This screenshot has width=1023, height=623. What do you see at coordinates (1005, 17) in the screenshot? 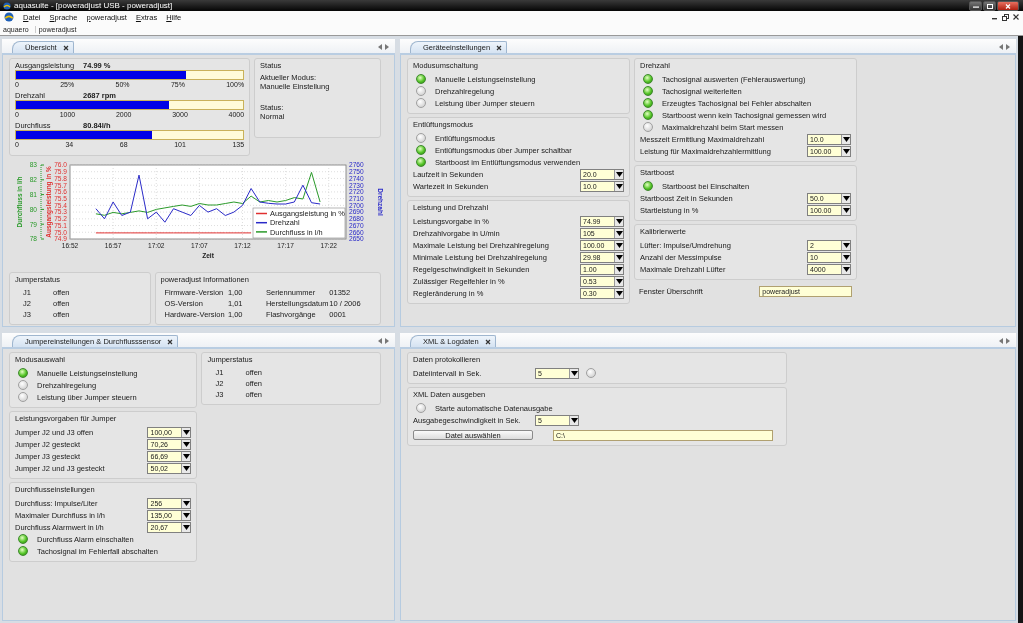
I see `restore-icon` at bounding box center [1005, 17].